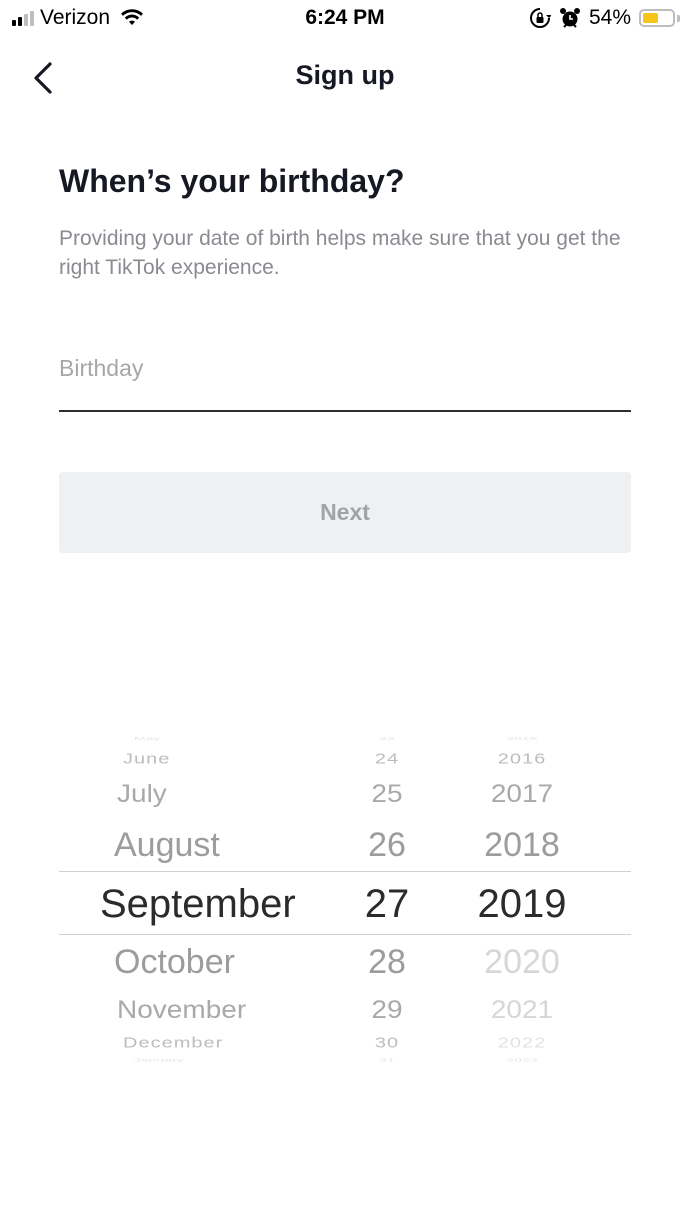 The height and width of the screenshot is (1227, 690). What do you see at coordinates (204, 738) in the screenshot?
I see `month-option: May` at bounding box center [204, 738].